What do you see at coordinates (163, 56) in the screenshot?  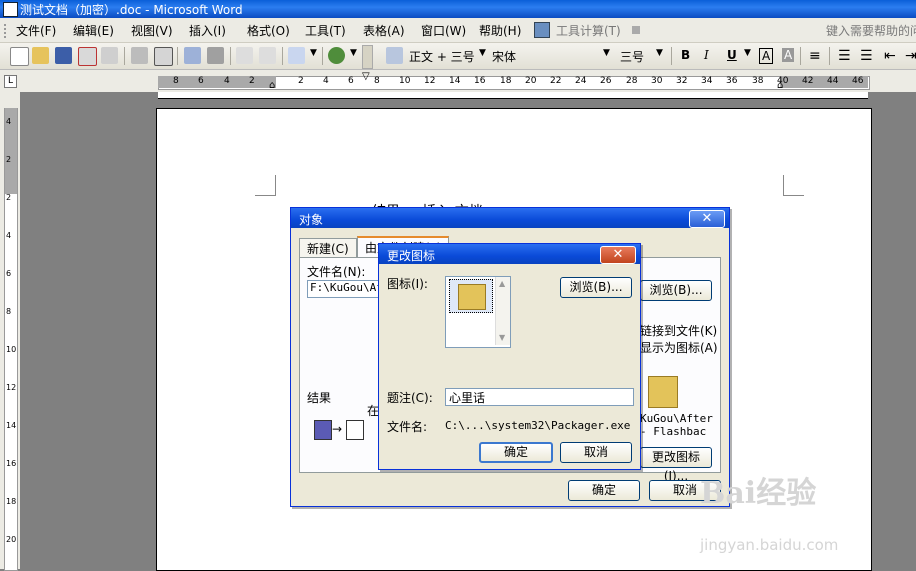 I see `print-preview-icon` at bounding box center [163, 56].